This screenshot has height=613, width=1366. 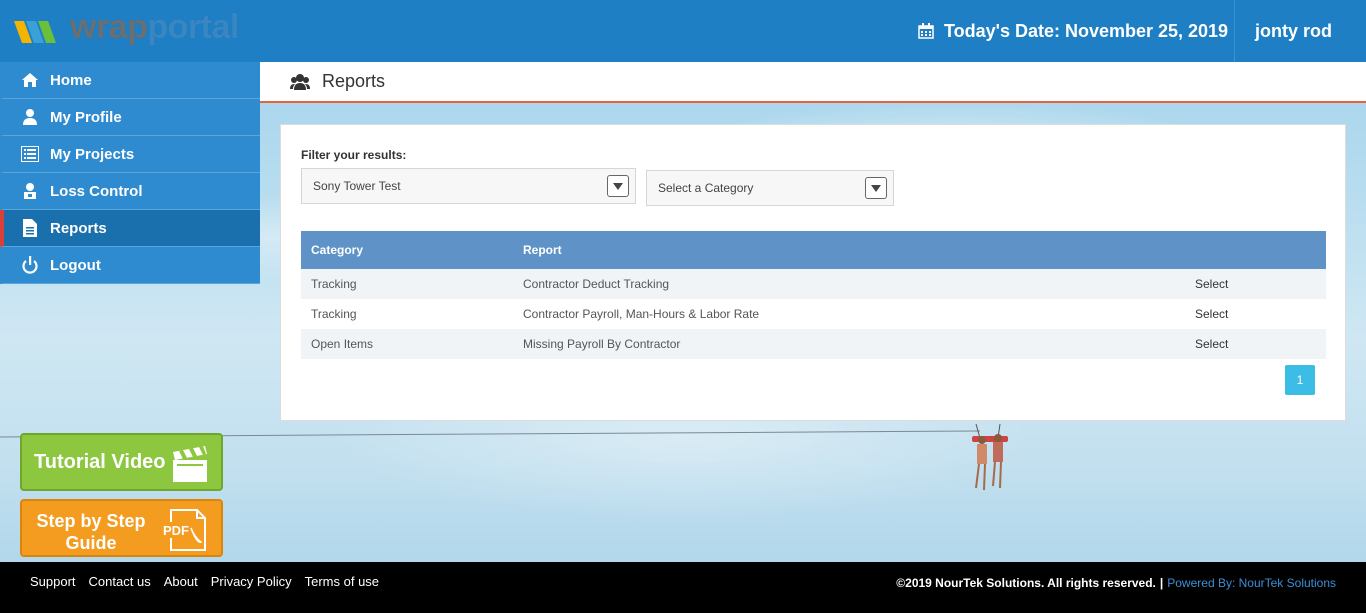 I want to click on pagination-page-button: 1, so click(x=1300, y=380).